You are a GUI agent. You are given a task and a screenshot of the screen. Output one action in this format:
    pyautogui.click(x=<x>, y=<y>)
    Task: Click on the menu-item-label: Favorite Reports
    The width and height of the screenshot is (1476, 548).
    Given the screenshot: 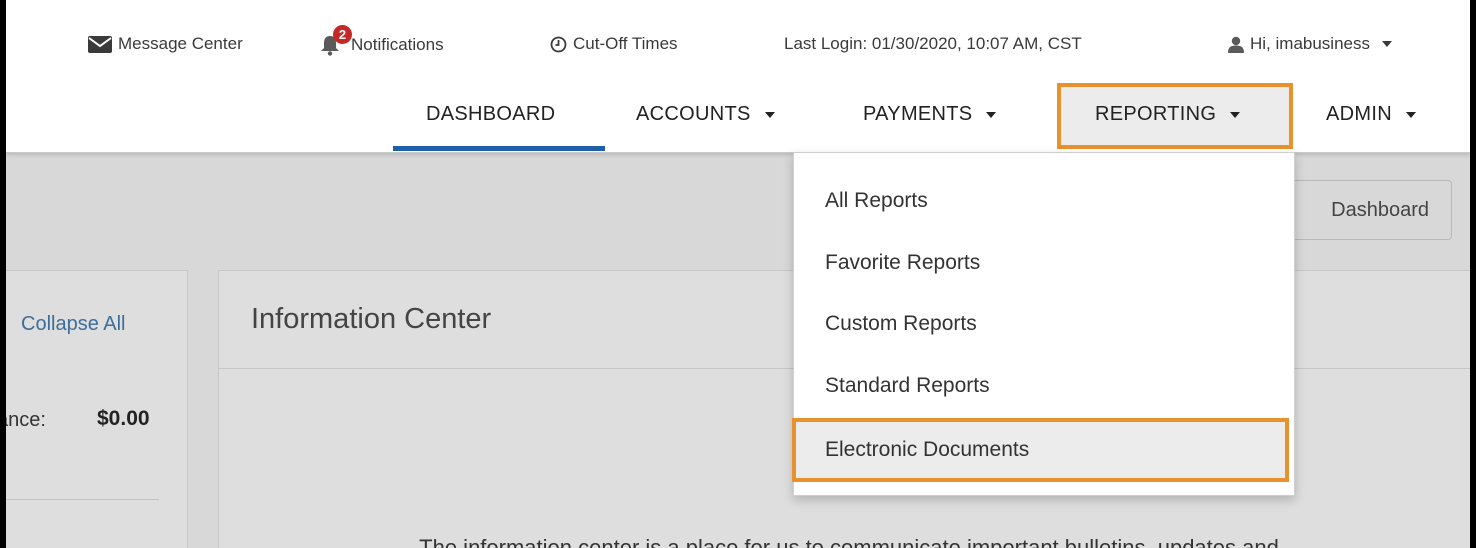 What is the action you would take?
    pyautogui.click(x=903, y=262)
    